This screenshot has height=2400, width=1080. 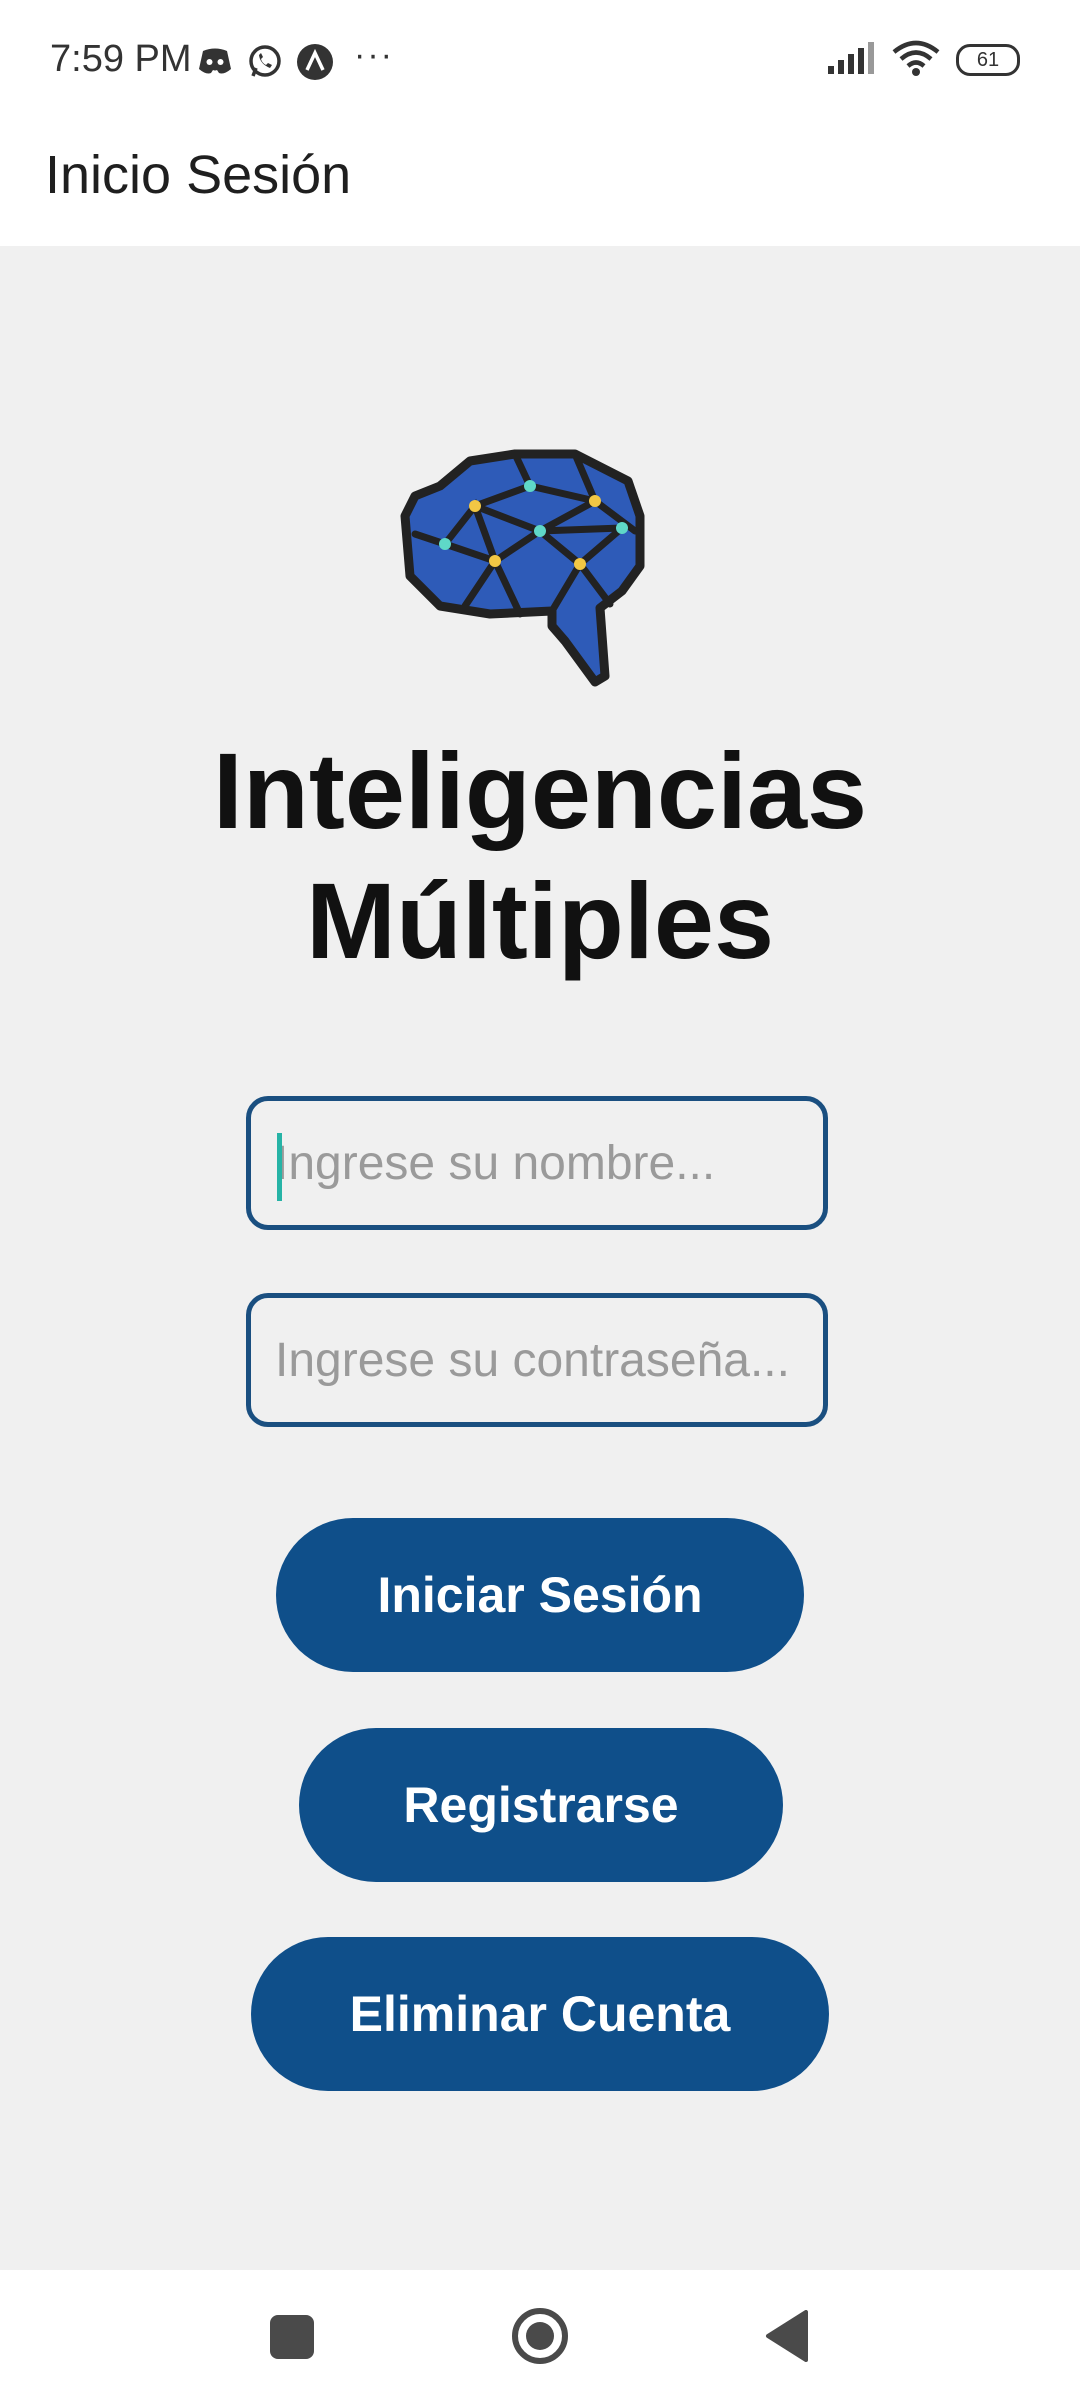 I want to click on status-time: 7:59 PM, so click(x=121, y=59).